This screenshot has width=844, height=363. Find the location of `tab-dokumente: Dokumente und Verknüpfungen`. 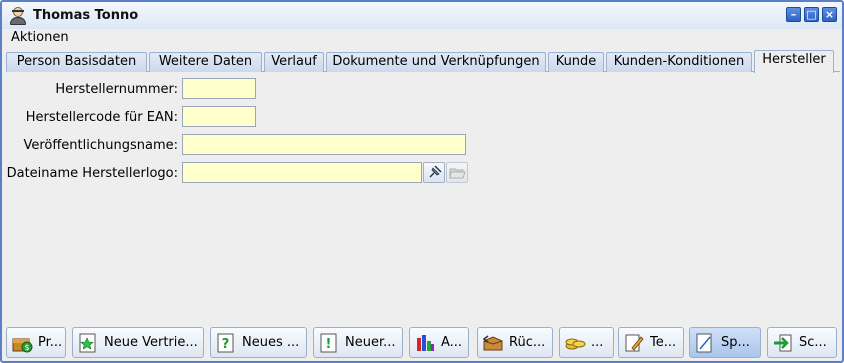

tab-dokumente: Dokumente und Verknüpfungen is located at coordinates (436, 62).